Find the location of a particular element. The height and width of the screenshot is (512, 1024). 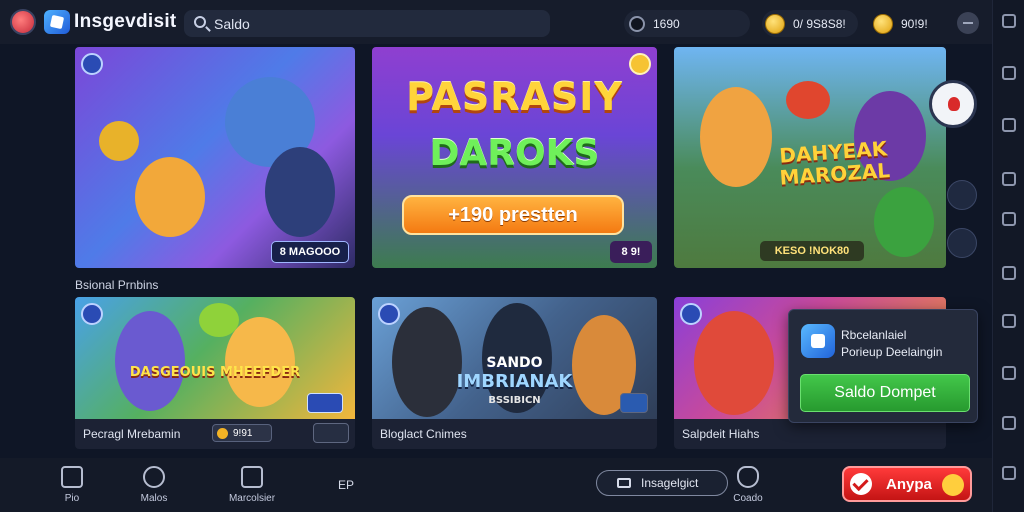

collapse-icon is located at coordinates (1009, 21).